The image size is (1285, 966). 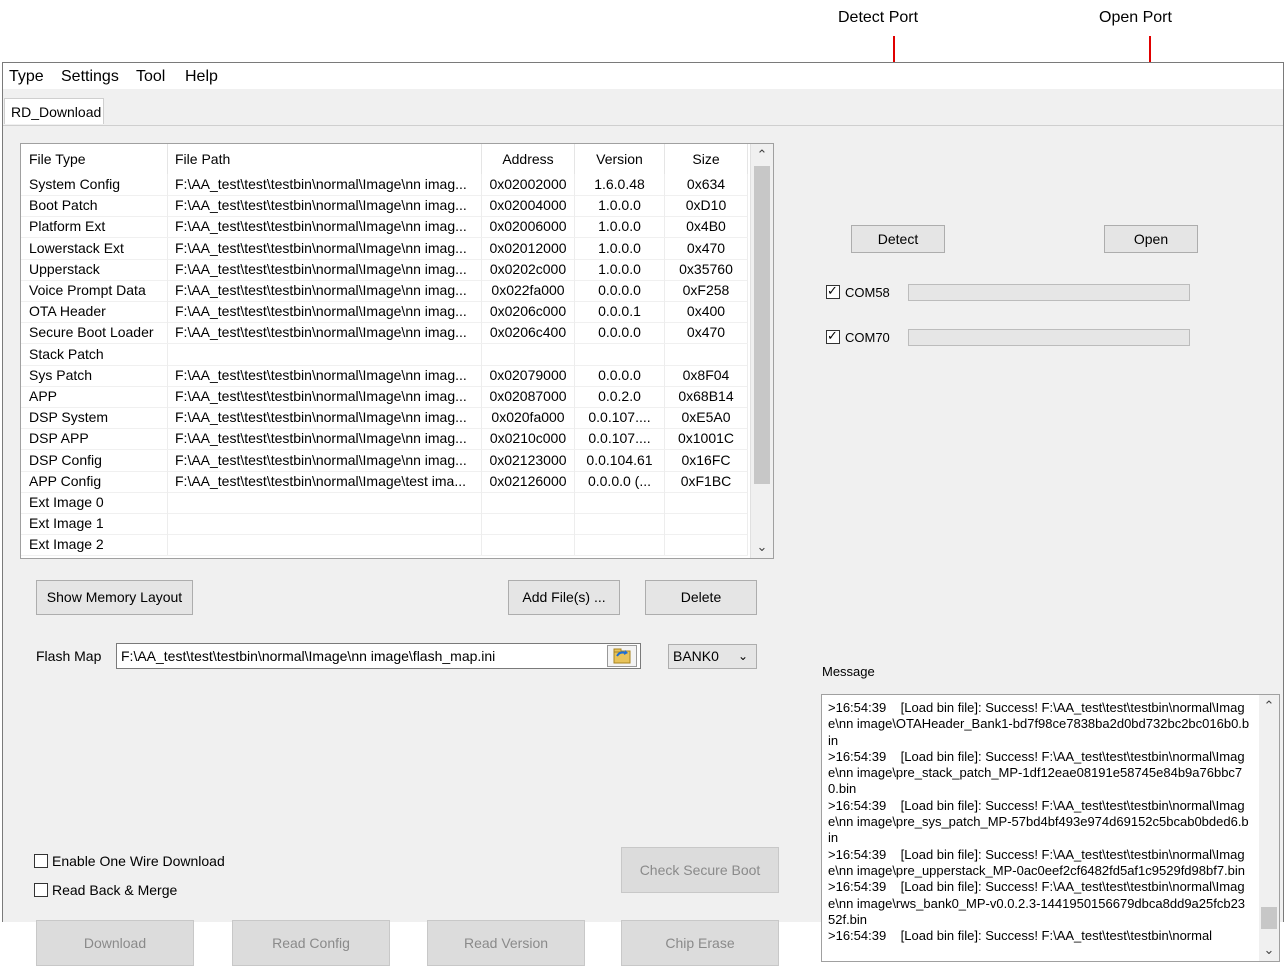 I want to click on address-cell: 0x02126000, so click(x=528, y=481).